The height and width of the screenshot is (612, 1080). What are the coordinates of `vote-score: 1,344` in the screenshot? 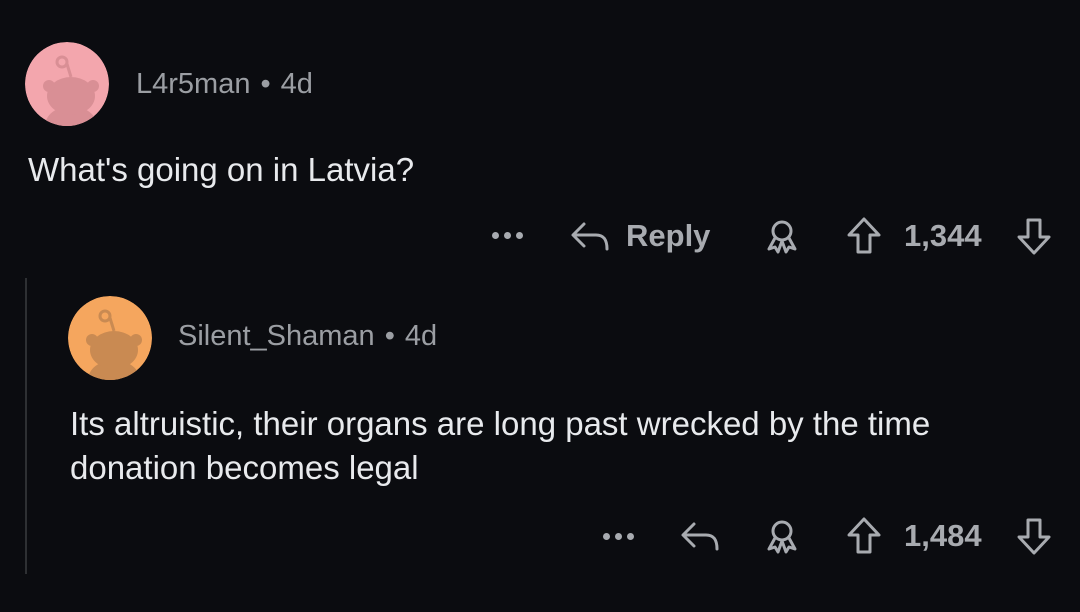 It's located at (943, 236).